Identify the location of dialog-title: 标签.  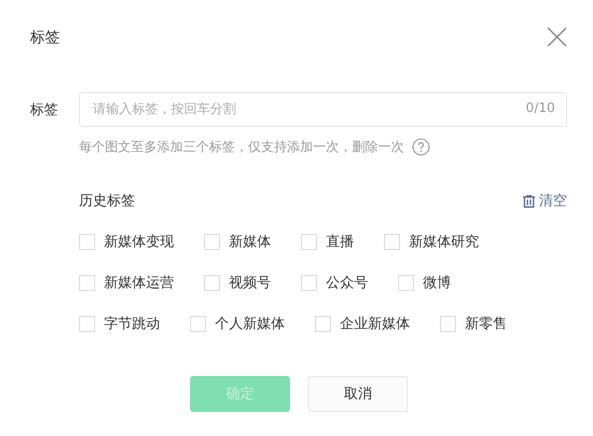
(45, 37).